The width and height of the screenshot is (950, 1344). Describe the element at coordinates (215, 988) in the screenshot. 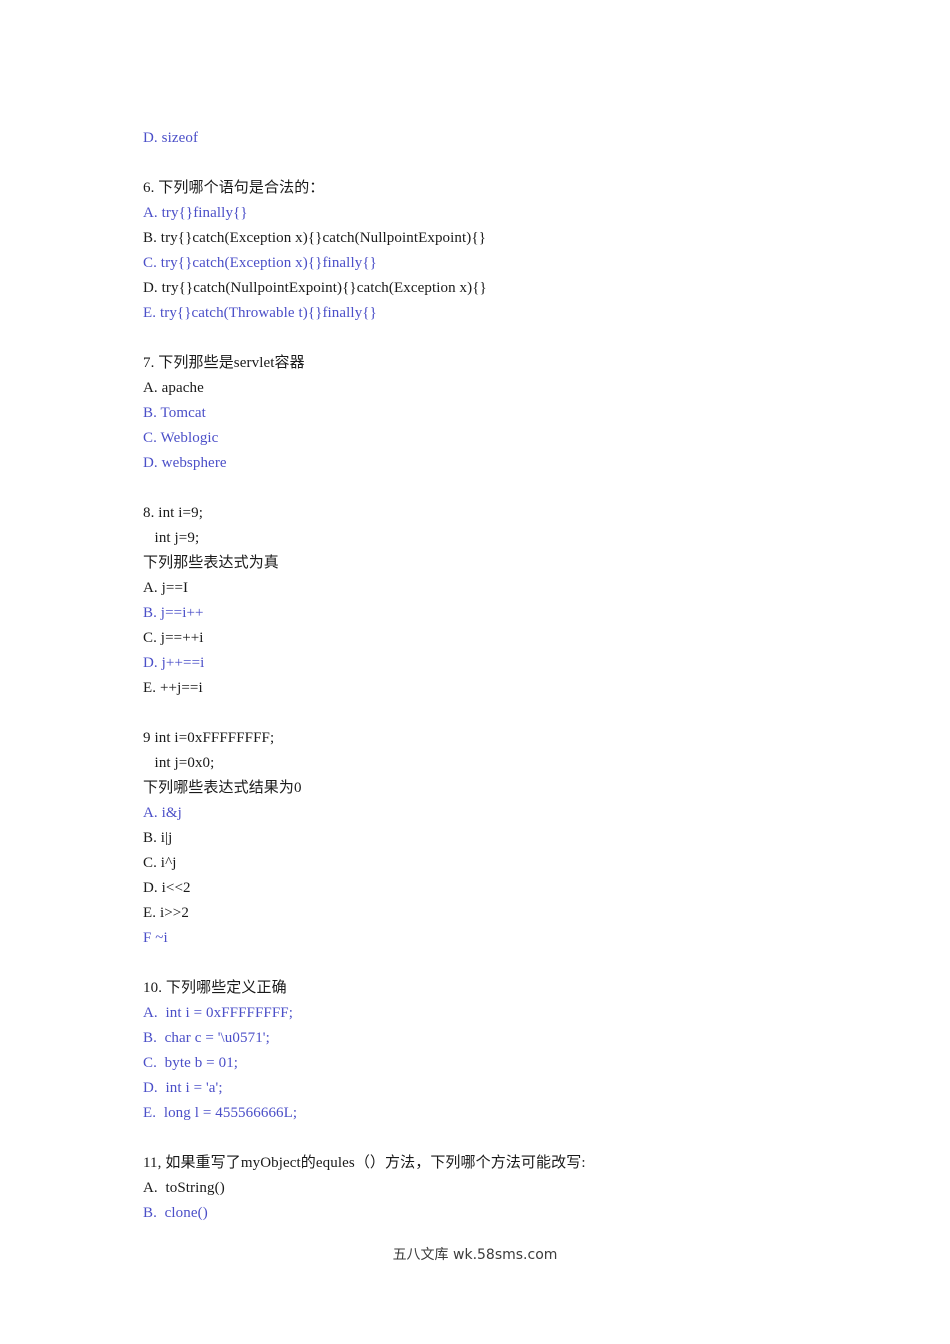

I see `document-line: 10. 下列哪些定义正确` at that location.